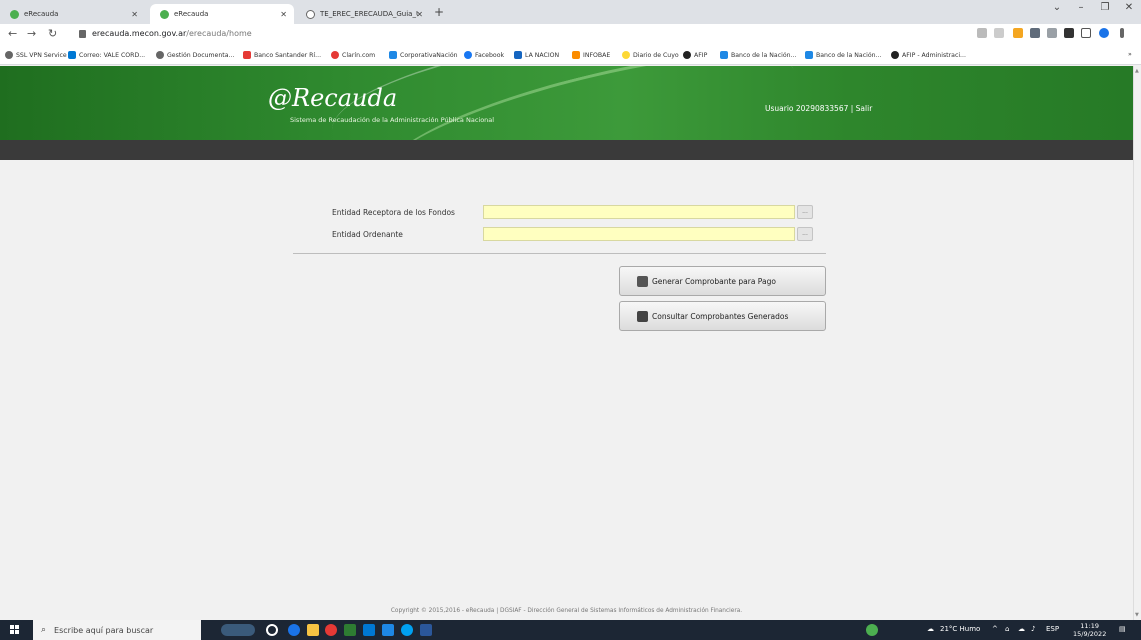 The height and width of the screenshot is (640, 1141). I want to click on la-nacion-icon, so click(518, 55).